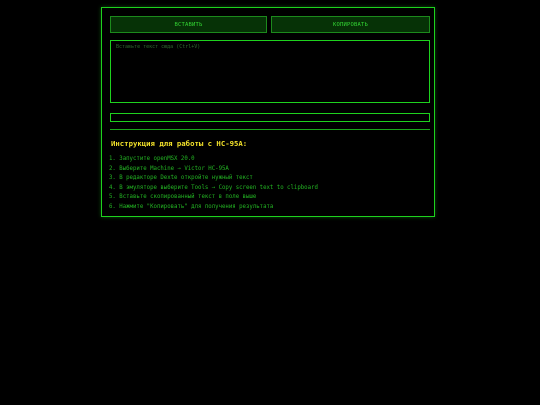 The image size is (540, 405). I want to click on instruction-step: 2. Выберите Machine → Victor HC-95A, so click(169, 168).